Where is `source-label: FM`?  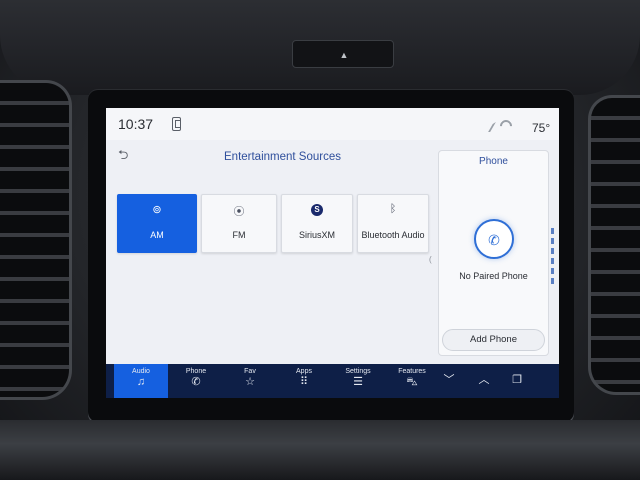
source-label: FM is located at coordinates (239, 235).